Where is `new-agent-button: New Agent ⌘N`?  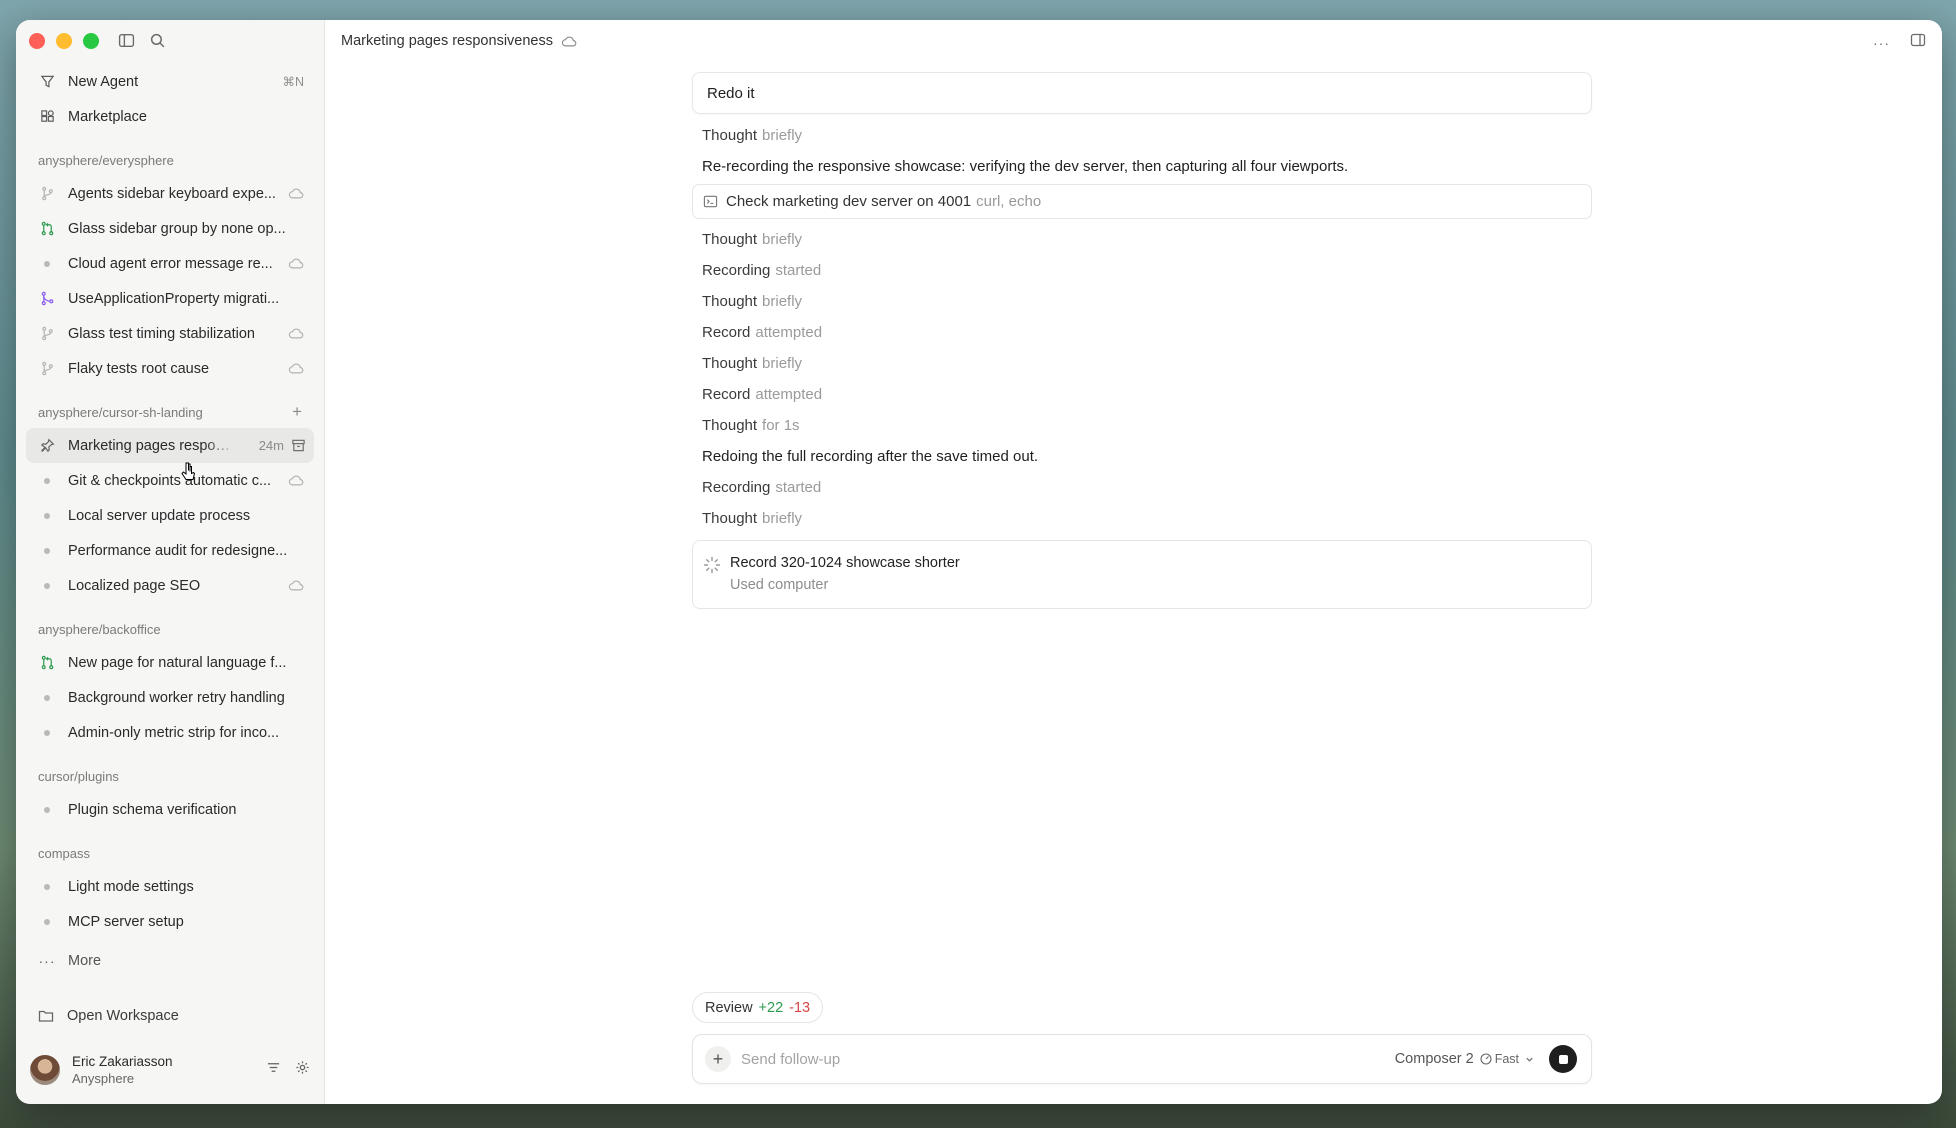
new-agent-button: New Agent ⌘N is located at coordinates (170, 81).